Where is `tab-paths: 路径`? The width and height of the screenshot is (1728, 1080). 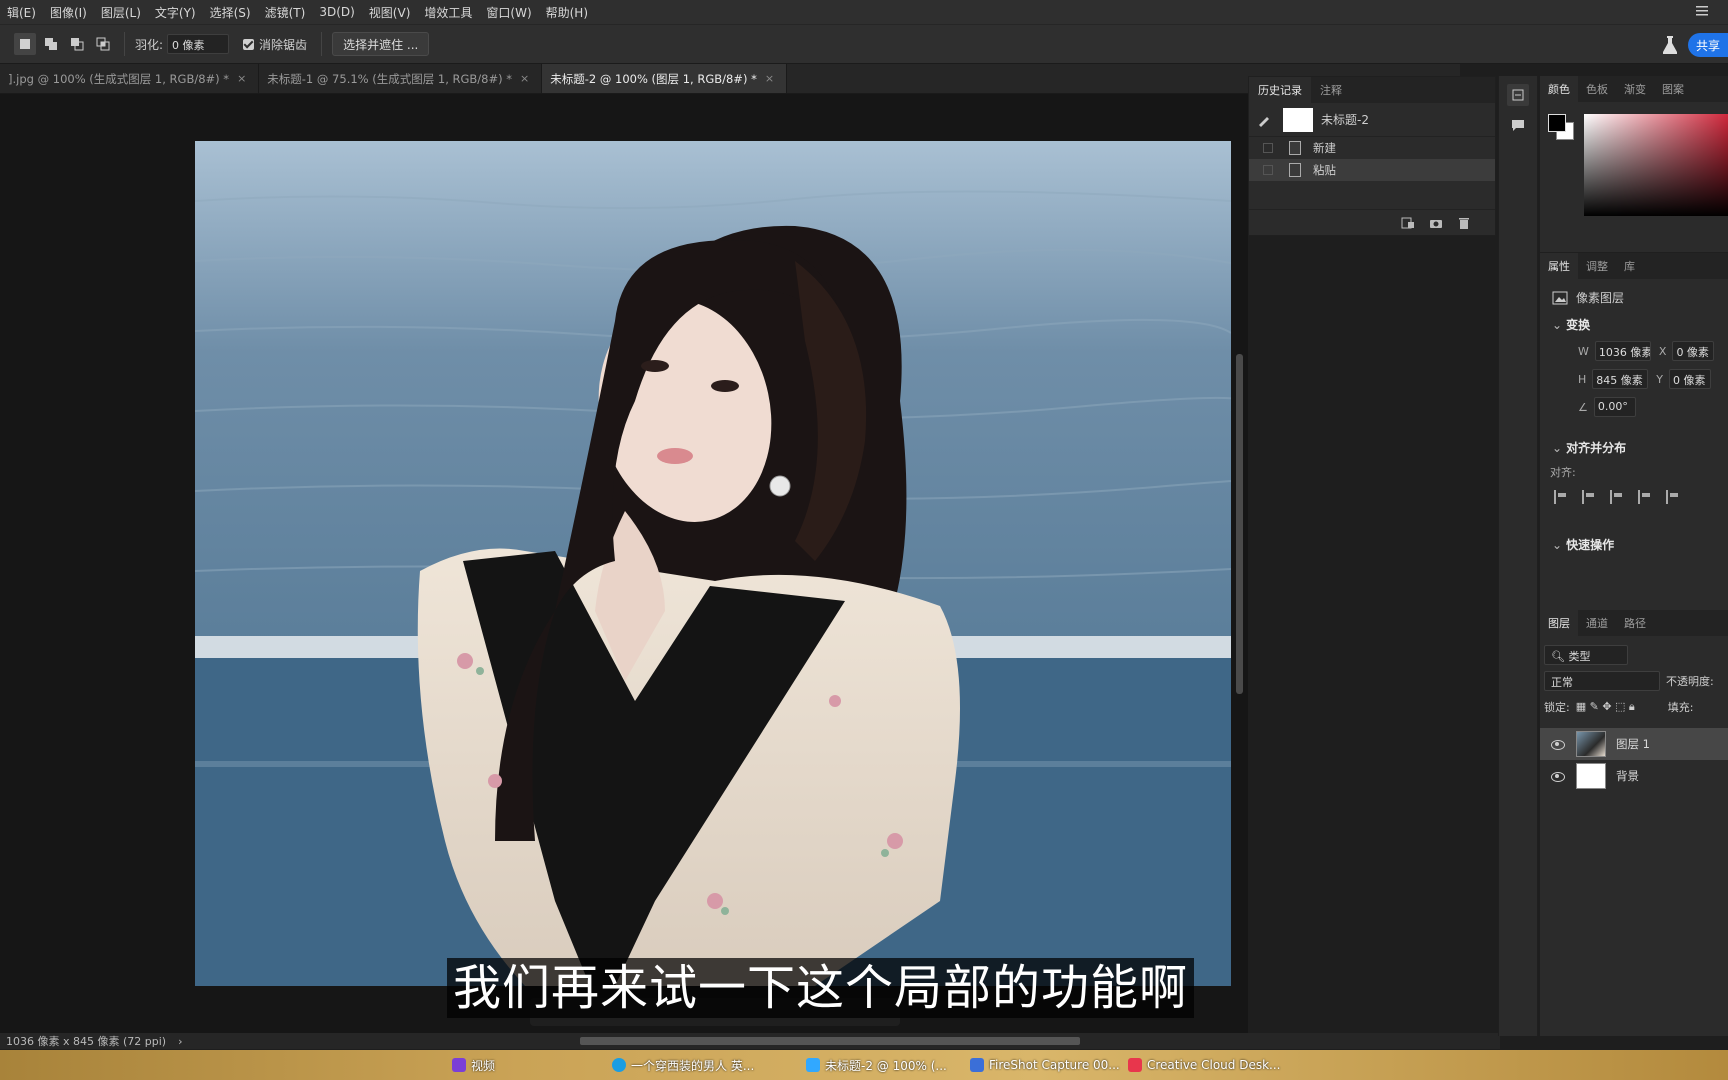
tab-paths: 路径 is located at coordinates (1635, 623).